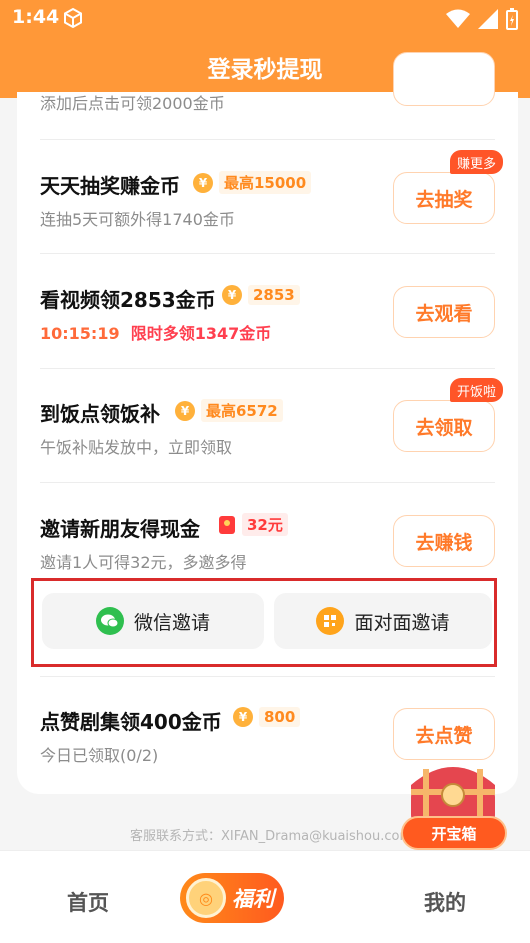 The image size is (530, 943). Describe the element at coordinates (128, 300) in the screenshot. I see `task-title: 看视频领2853金币` at that location.